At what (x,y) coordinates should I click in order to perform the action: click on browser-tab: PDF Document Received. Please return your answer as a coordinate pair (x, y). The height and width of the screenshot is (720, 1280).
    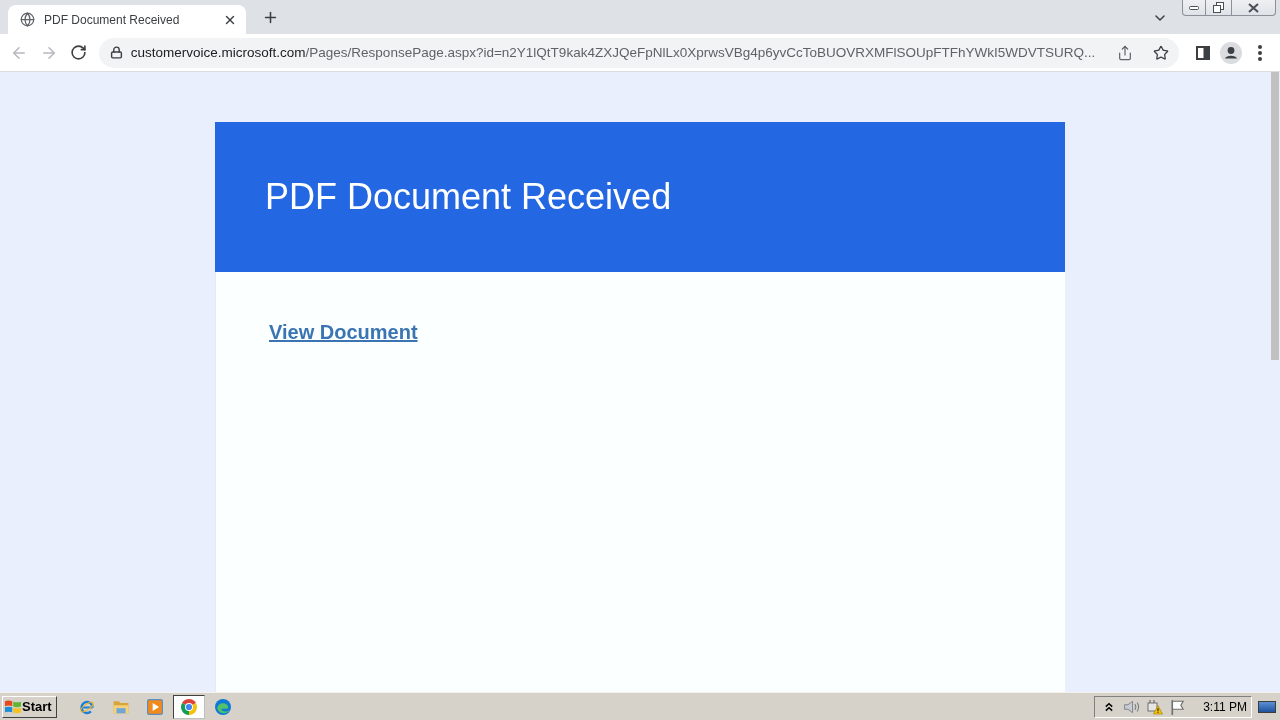
    Looking at the image, I should click on (127, 19).